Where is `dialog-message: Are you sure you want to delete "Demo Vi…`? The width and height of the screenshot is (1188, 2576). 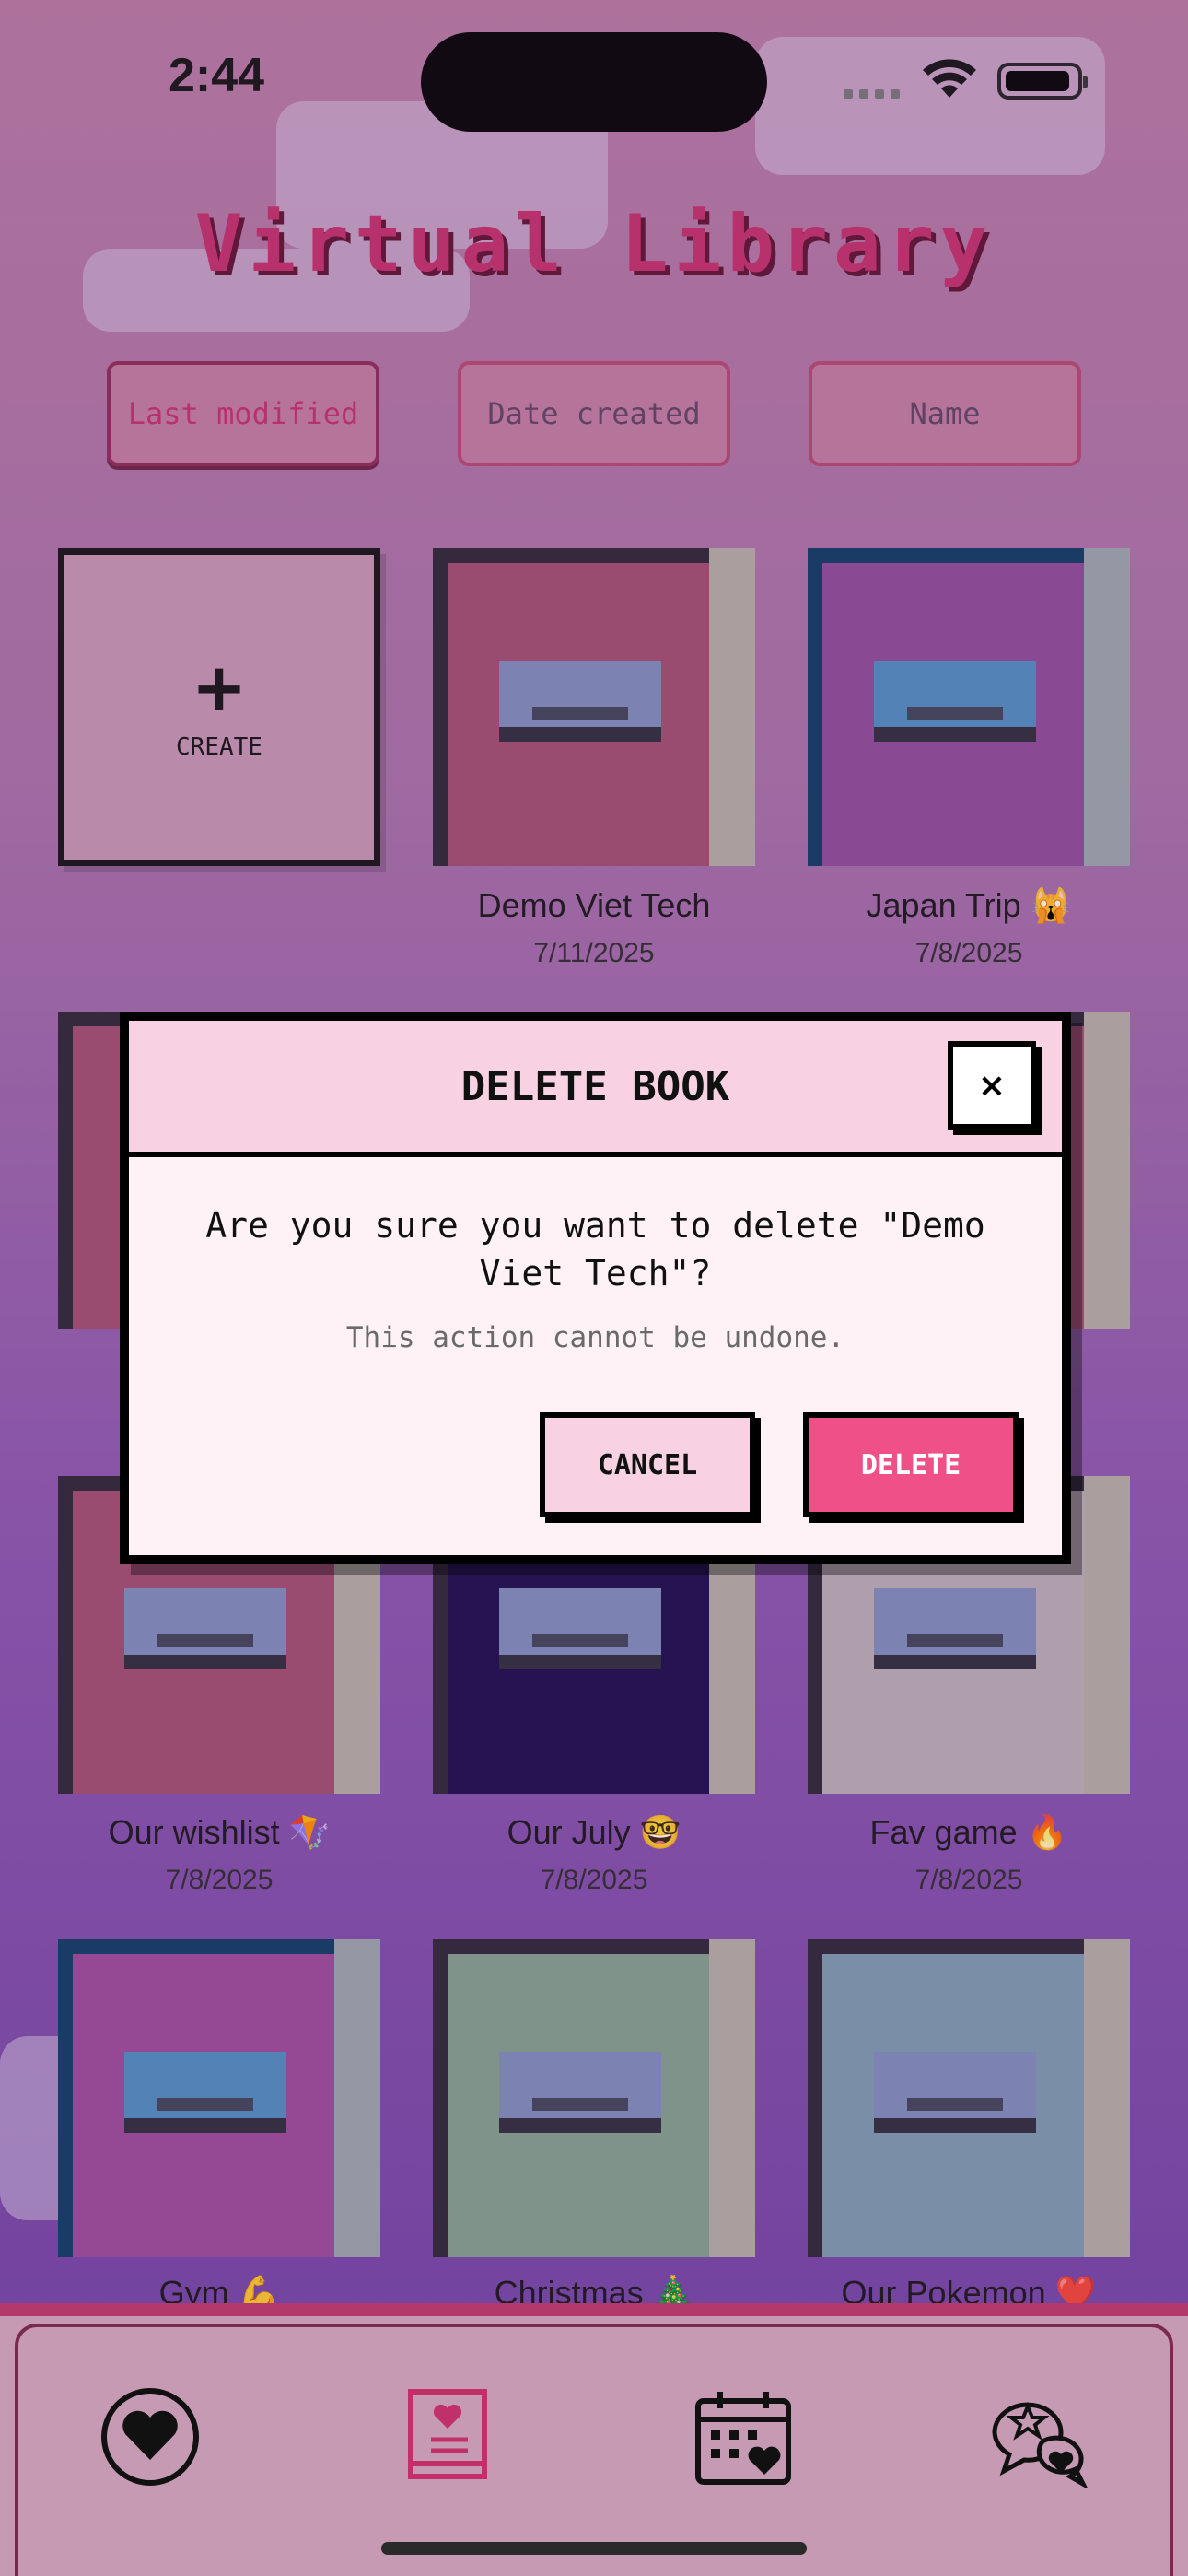
dialog-message: Are you sure you want to delete "Demo Vi… is located at coordinates (595, 1249).